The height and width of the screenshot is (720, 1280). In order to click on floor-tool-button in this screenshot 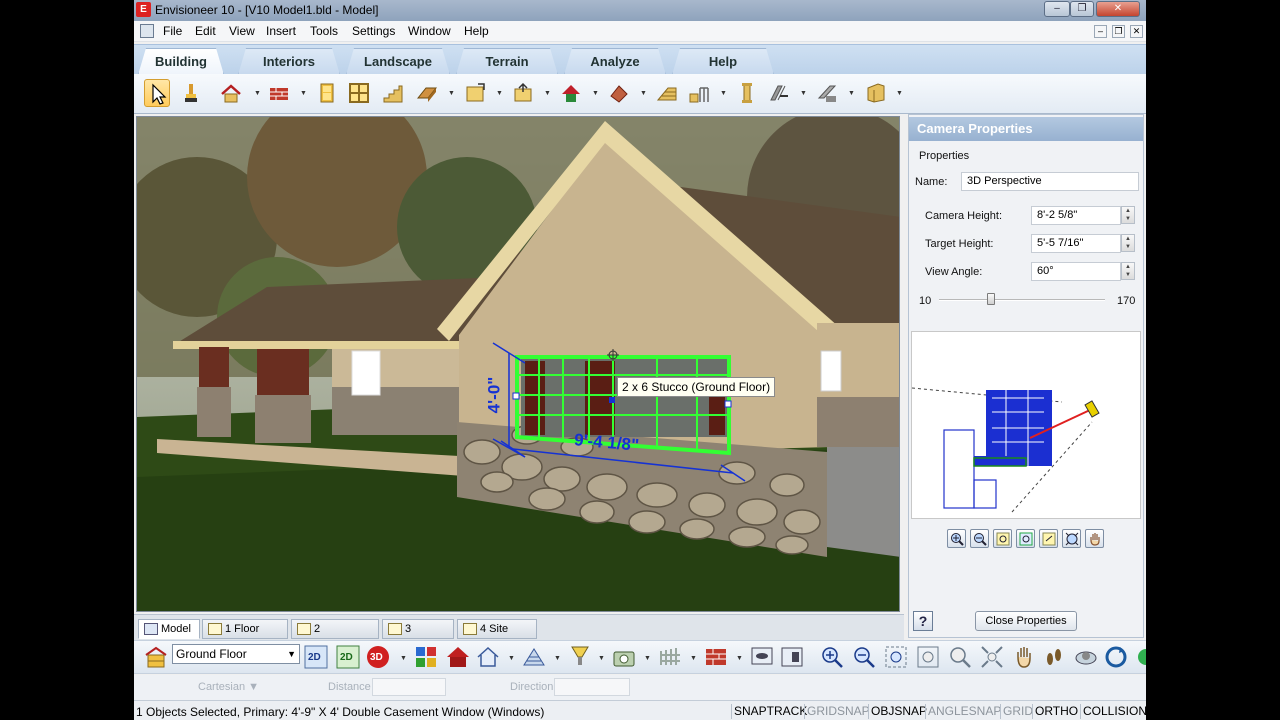, I will do `click(427, 93)`.